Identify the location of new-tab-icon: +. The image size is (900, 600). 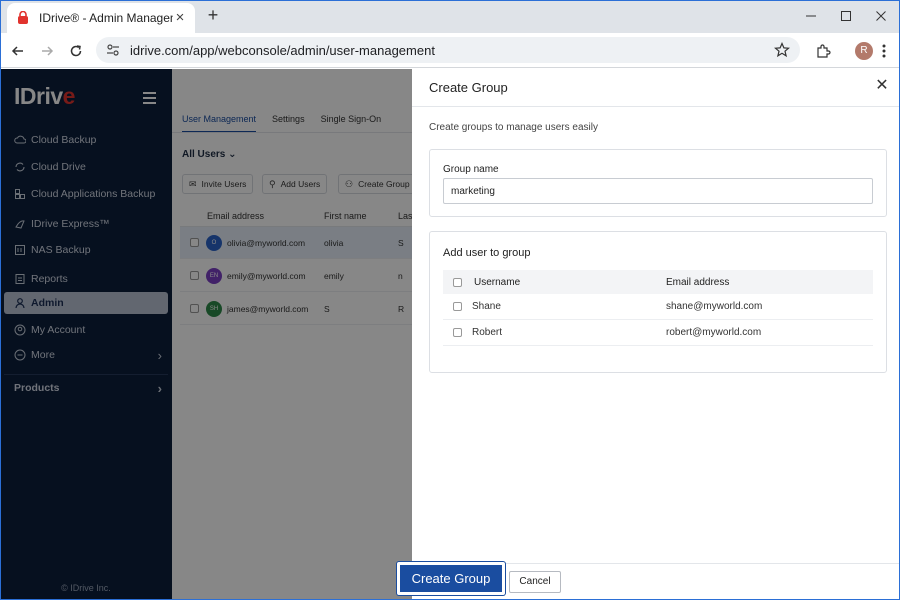
(213, 16).